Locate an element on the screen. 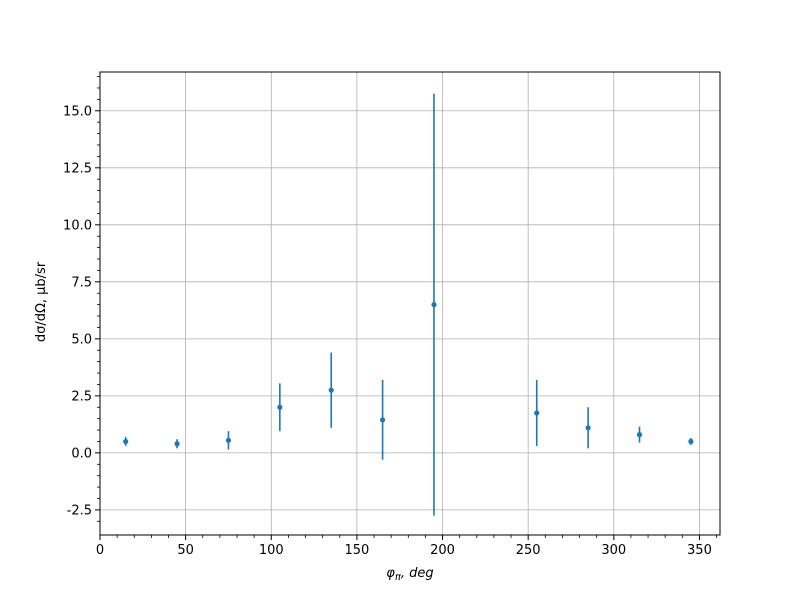 This screenshot has height=600, width=800. x-tick-label: 250 is located at coordinates (528, 550).